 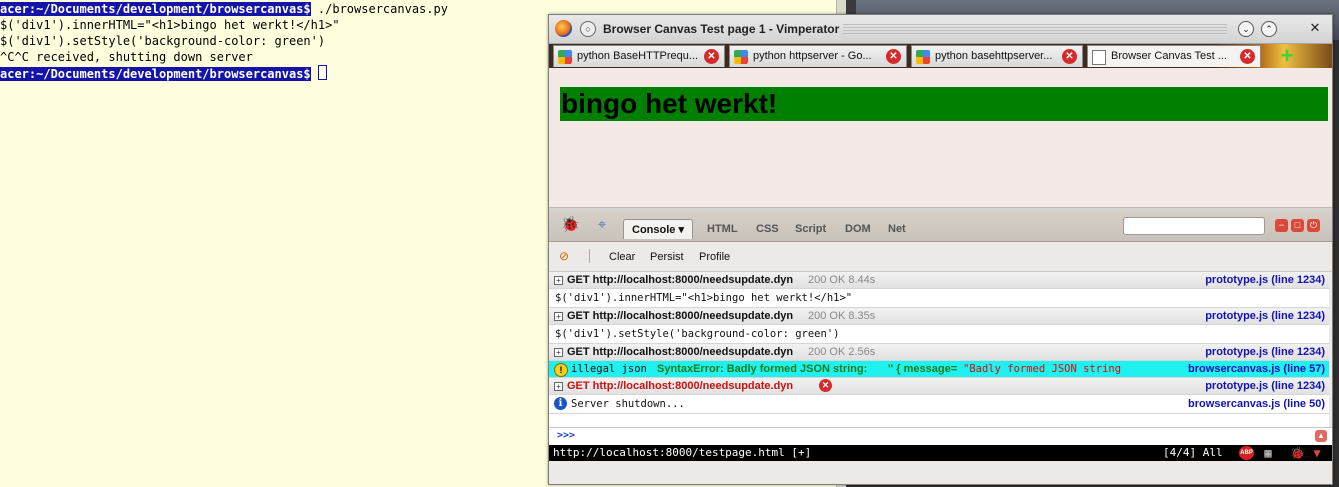 I want to click on inspect-icon: ⌖, so click(x=602, y=225).